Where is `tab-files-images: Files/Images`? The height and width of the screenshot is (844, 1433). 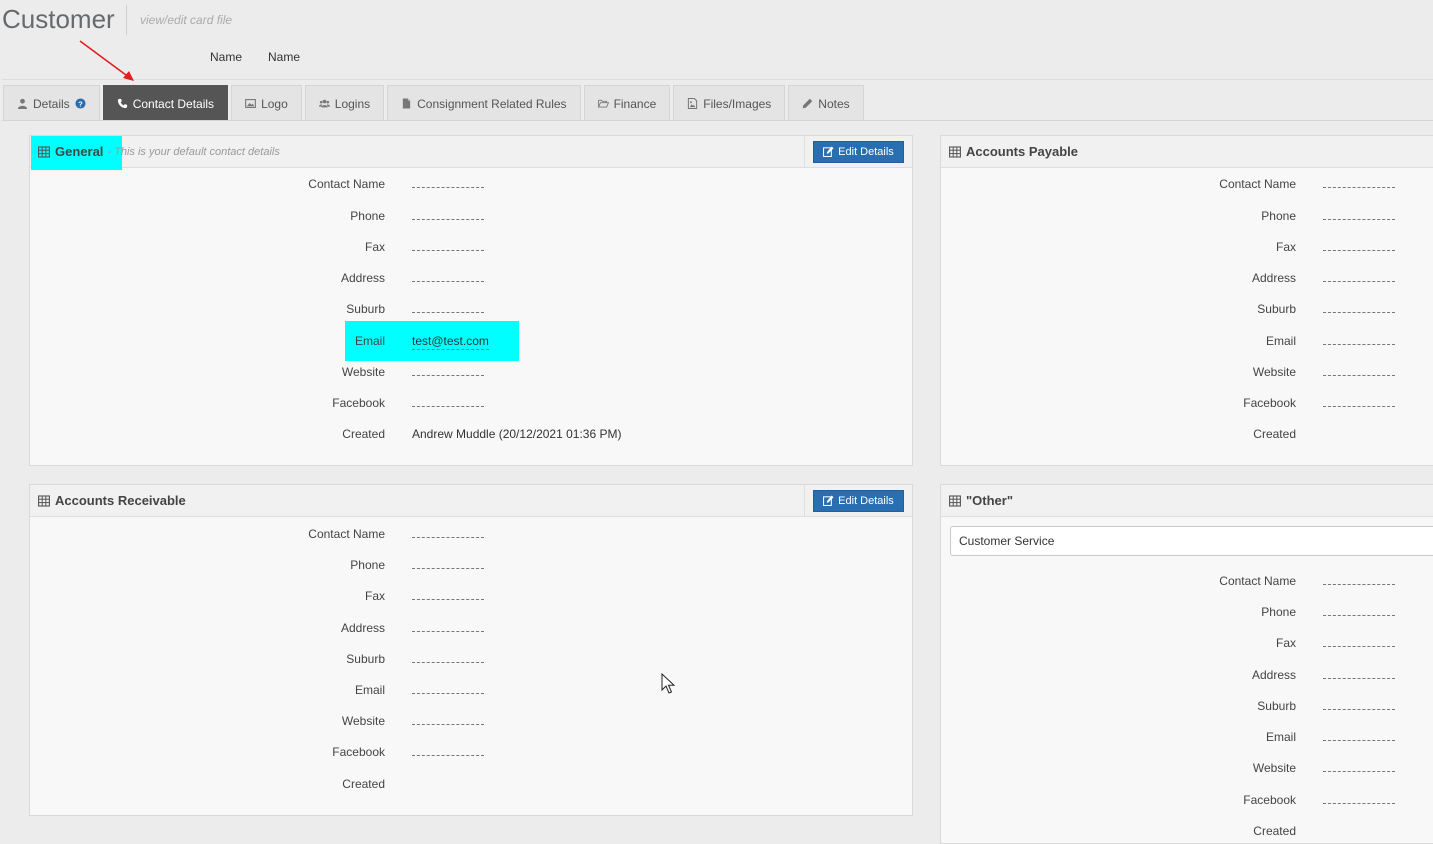
tab-files-images: Files/Images is located at coordinates (729, 103).